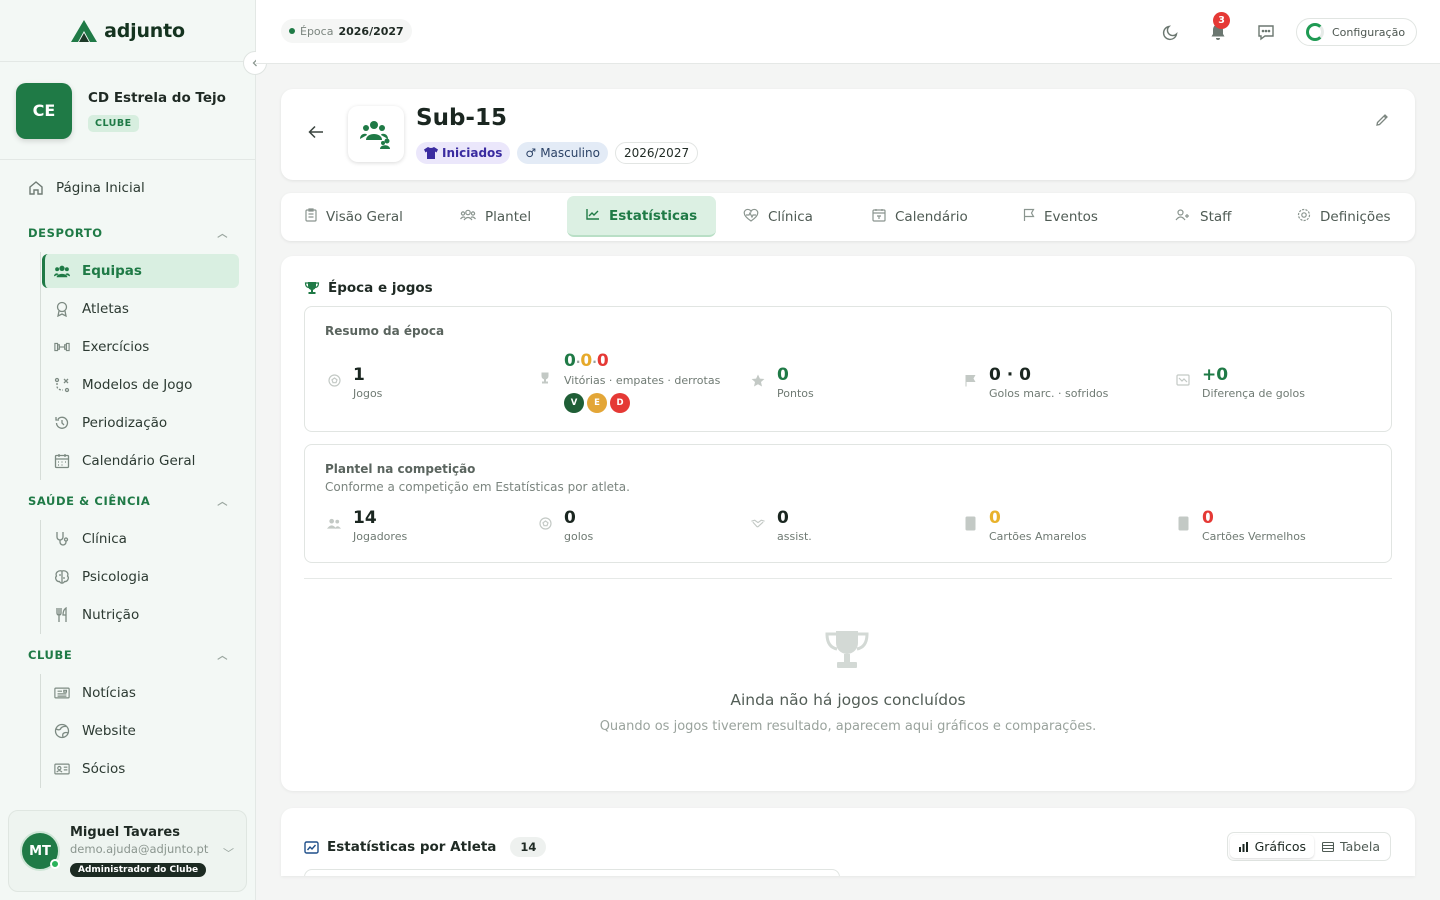  I want to click on chevron-down-icon: ﹀, so click(228, 853).